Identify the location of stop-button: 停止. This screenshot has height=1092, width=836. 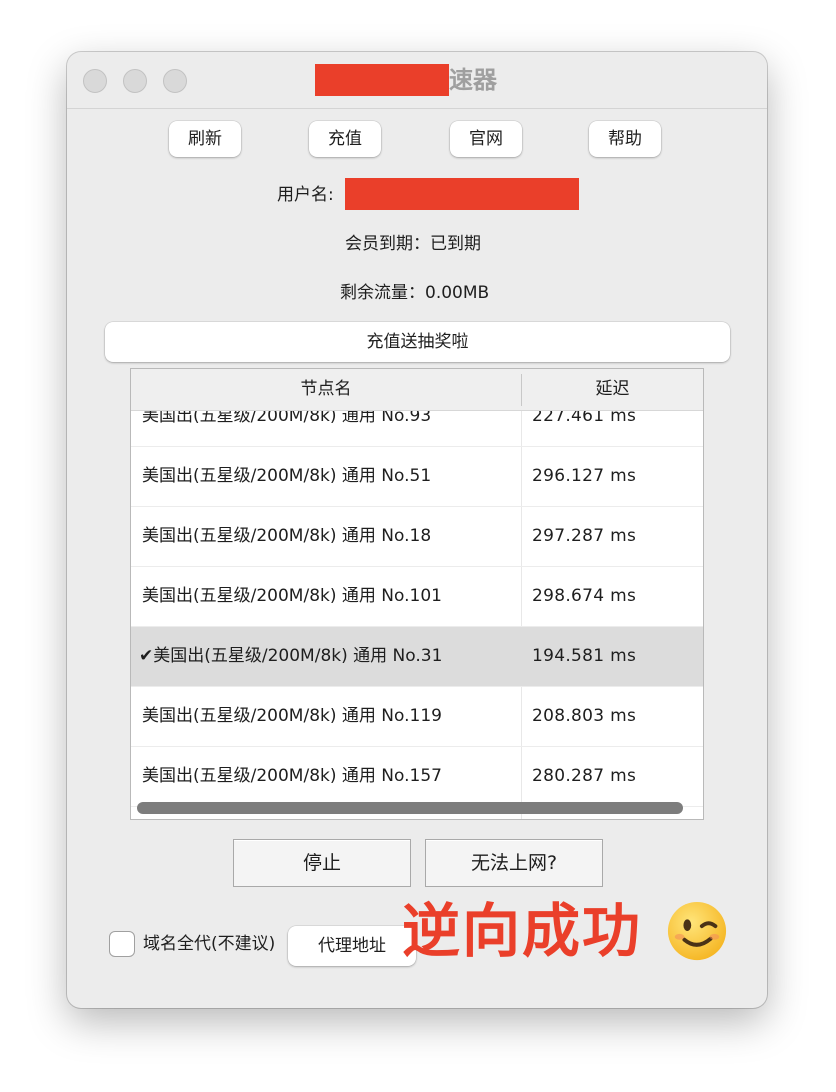
(322, 863).